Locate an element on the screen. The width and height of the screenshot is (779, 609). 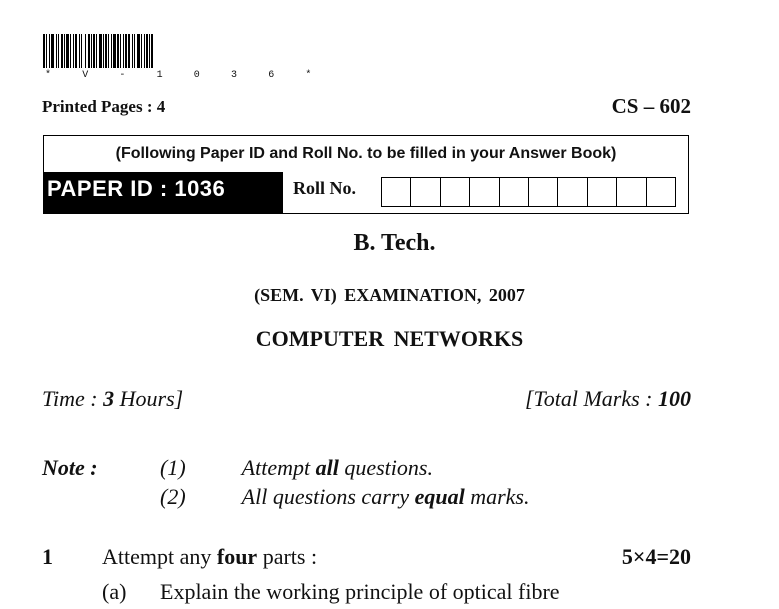
note-item: (1) Attempt all questions. is located at coordinates (296, 467).